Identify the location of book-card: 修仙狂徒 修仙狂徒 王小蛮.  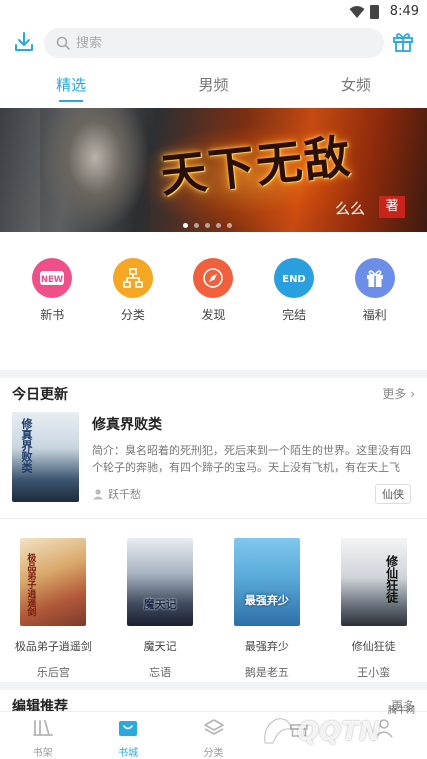
(374, 608).